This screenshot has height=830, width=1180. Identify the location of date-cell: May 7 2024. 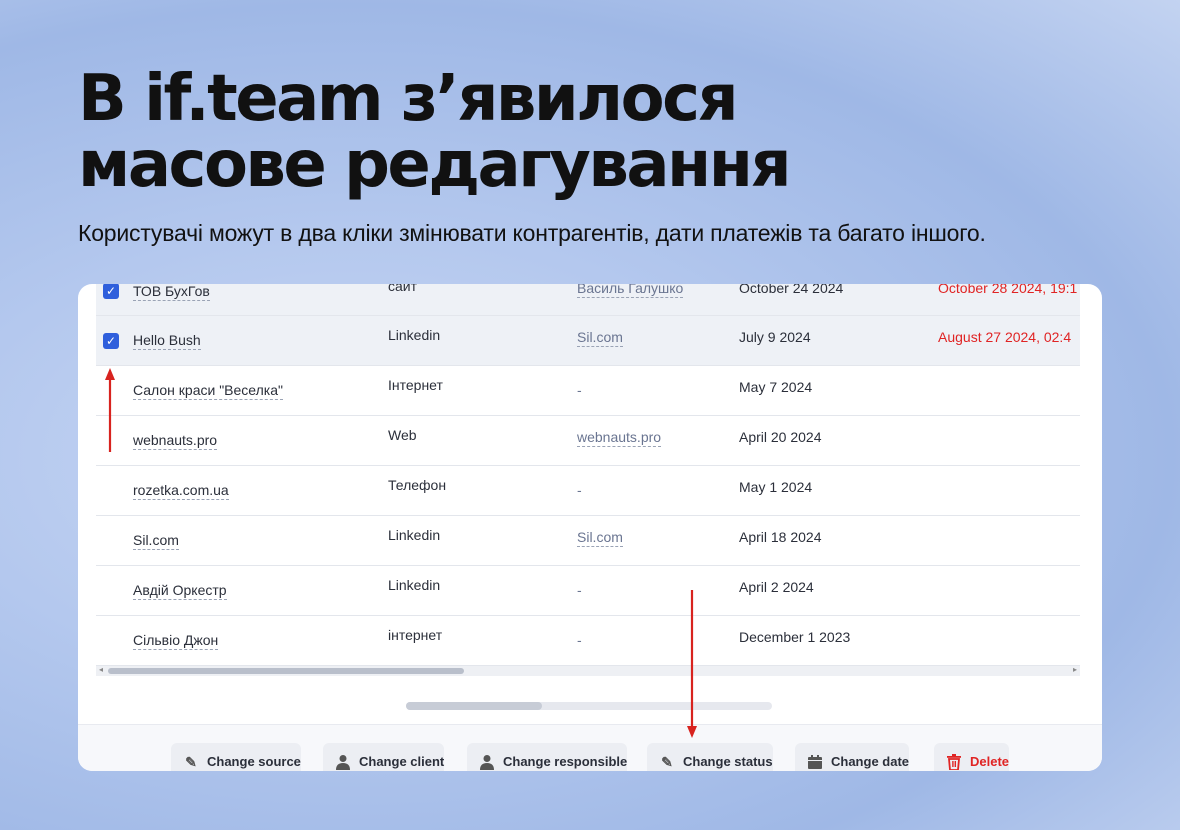
(776, 387).